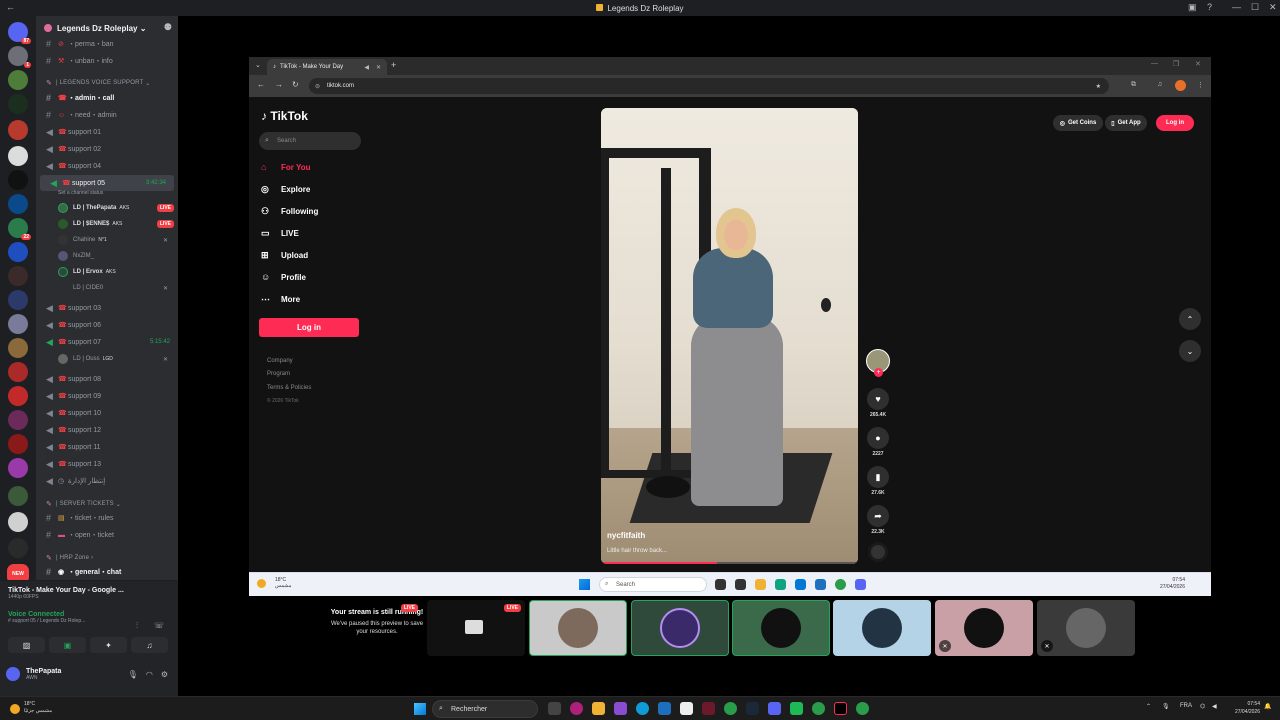 This screenshot has height=720, width=1280. What do you see at coordinates (107, 447) in the screenshot?
I see `voice-channel-support-11: ◀ ☎ support 11` at bounding box center [107, 447].